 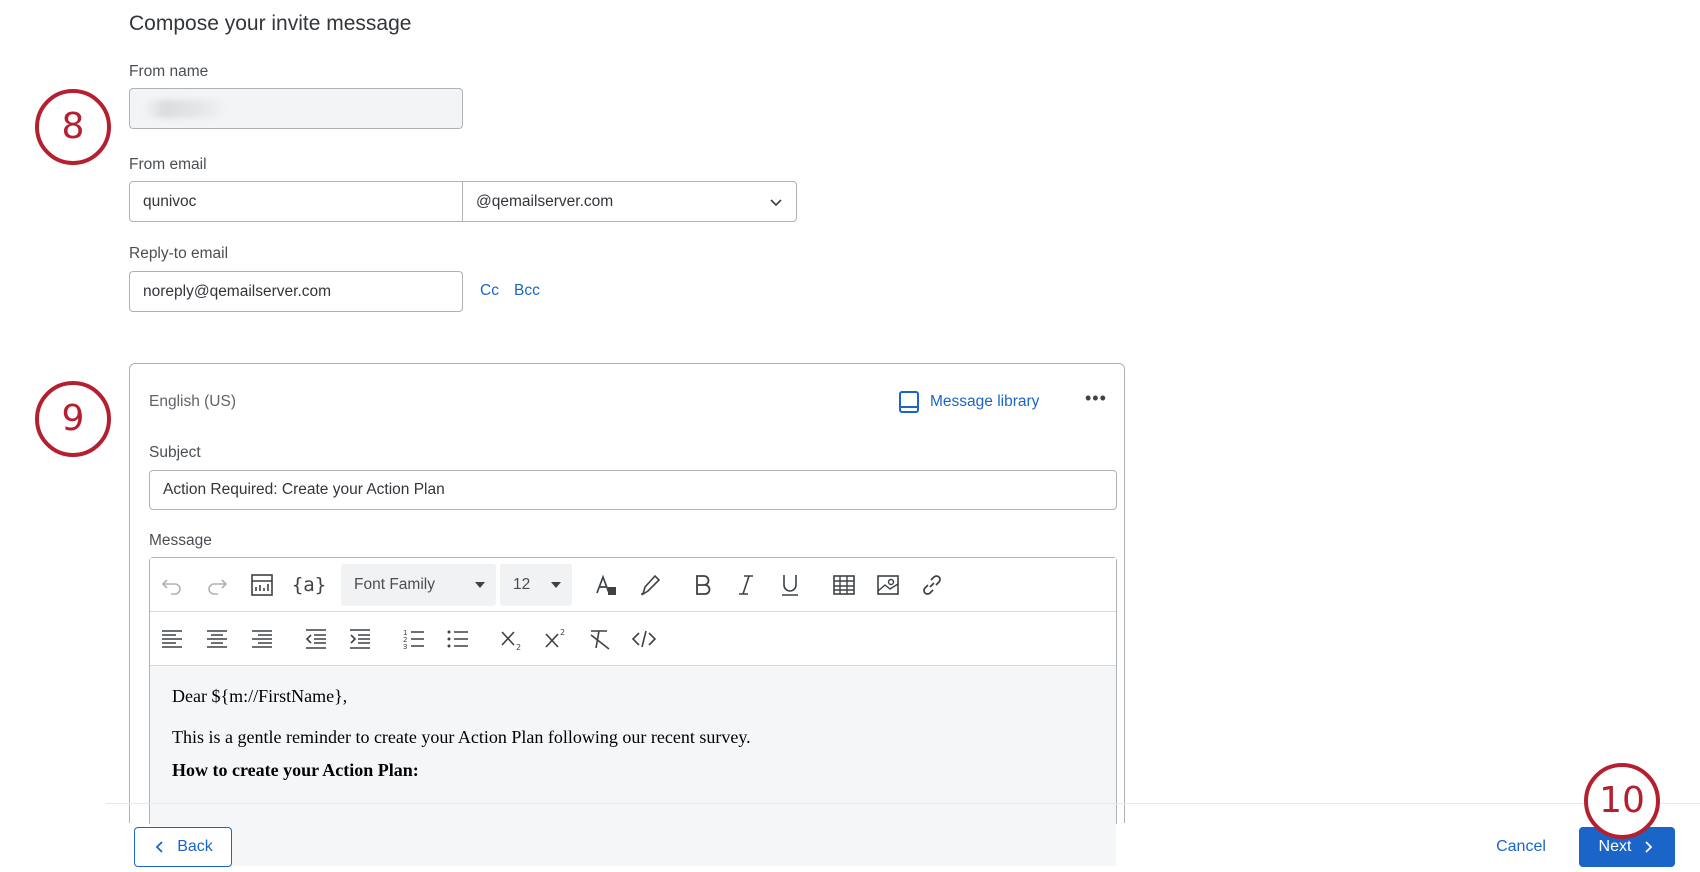 I want to click on cc-link: Cc, so click(x=489, y=291).